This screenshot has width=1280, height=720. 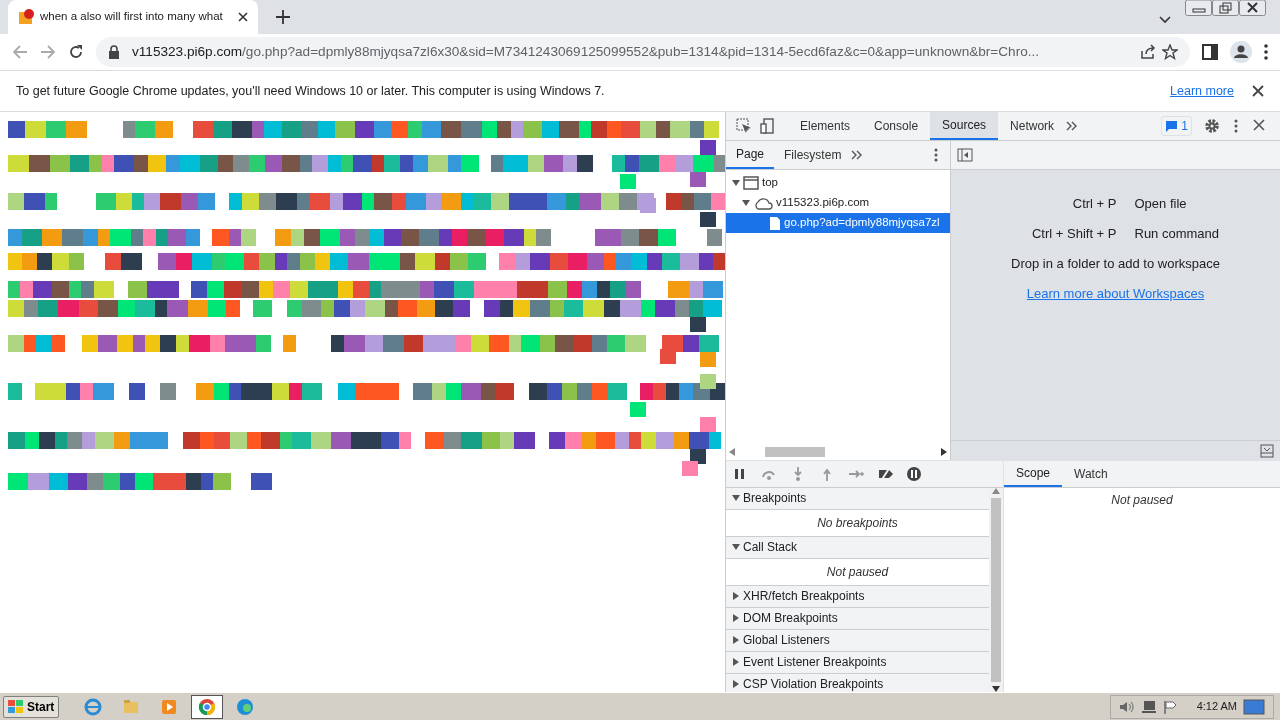 I want to click on scroll-right-icon, so click(x=944, y=452).